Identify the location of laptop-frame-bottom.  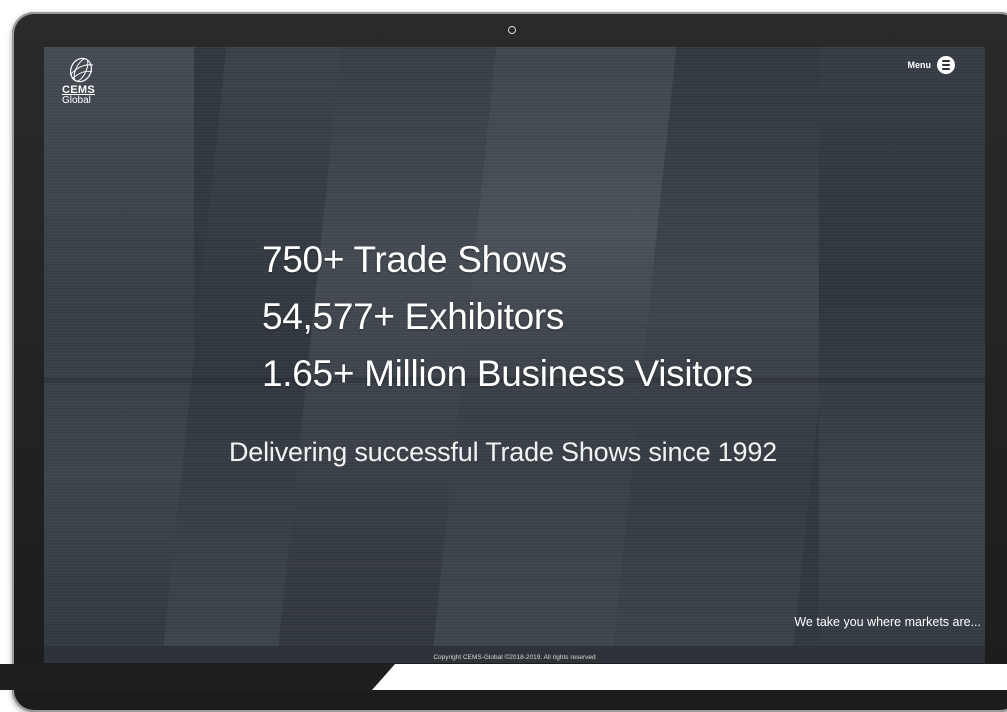
(503, 677).